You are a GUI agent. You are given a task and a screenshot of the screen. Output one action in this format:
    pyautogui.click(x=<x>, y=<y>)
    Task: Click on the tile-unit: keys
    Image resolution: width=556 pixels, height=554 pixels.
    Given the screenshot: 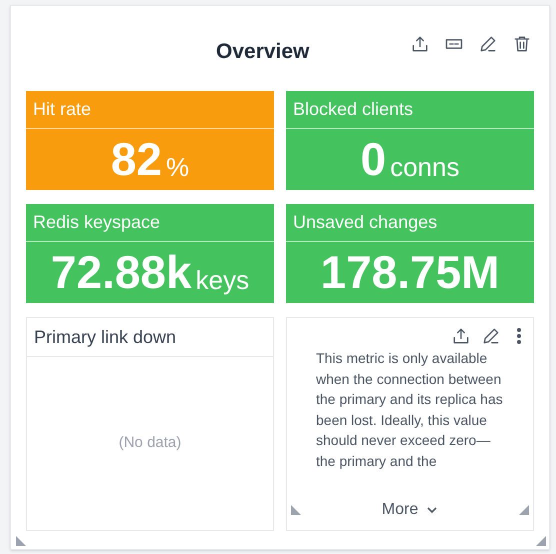 What is the action you would take?
    pyautogui.click(x=223, y=280)
    